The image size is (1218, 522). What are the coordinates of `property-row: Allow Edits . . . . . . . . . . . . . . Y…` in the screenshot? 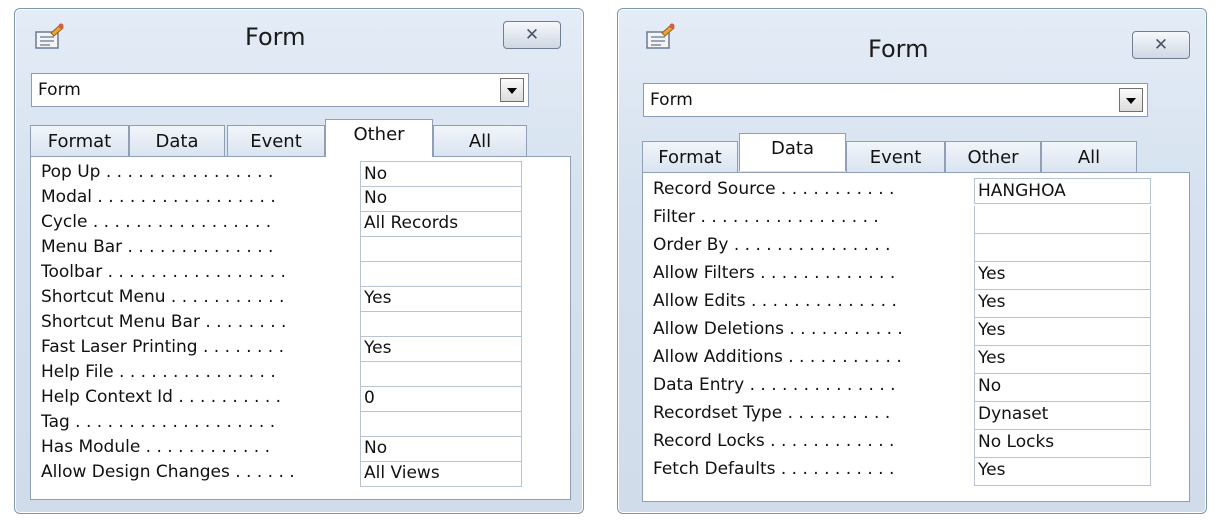 It's located at (916, 304).